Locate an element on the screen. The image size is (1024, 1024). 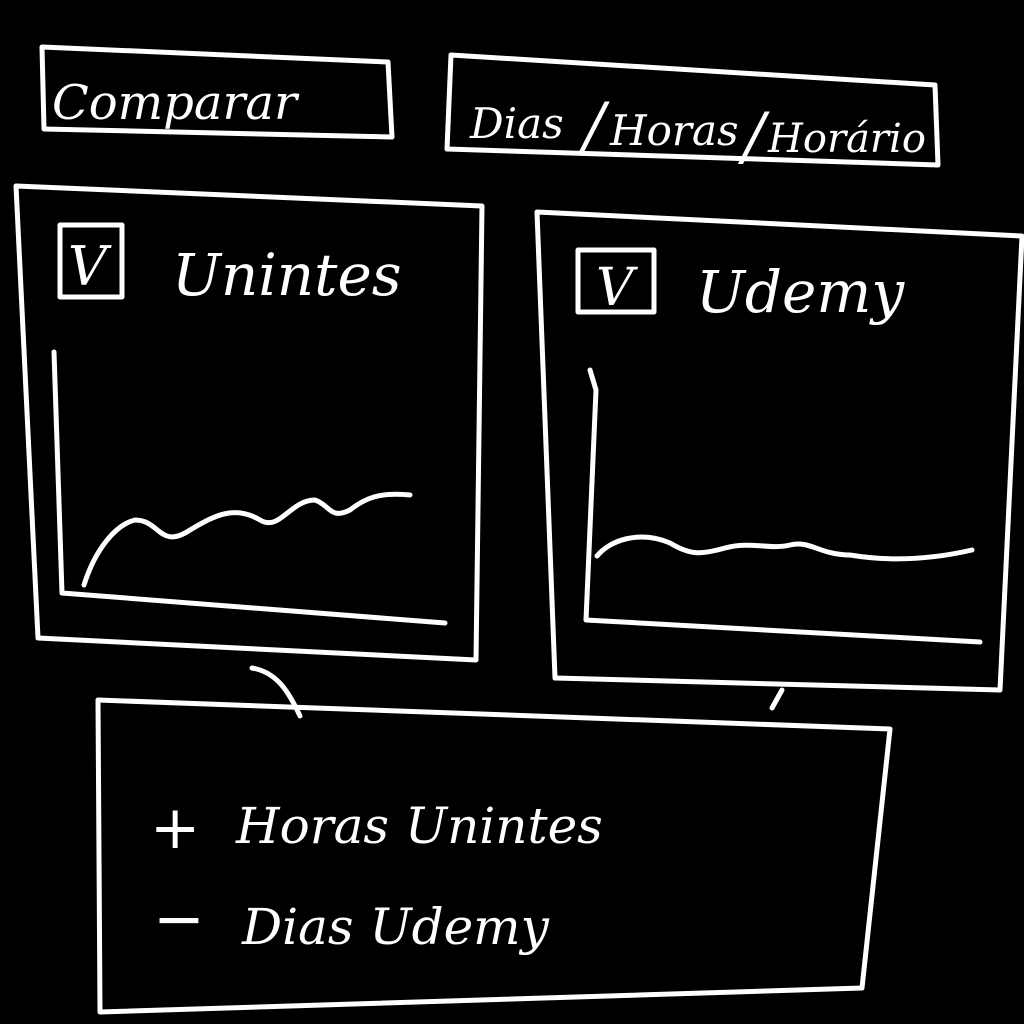
connector-right is located at coordinates (777, 699).